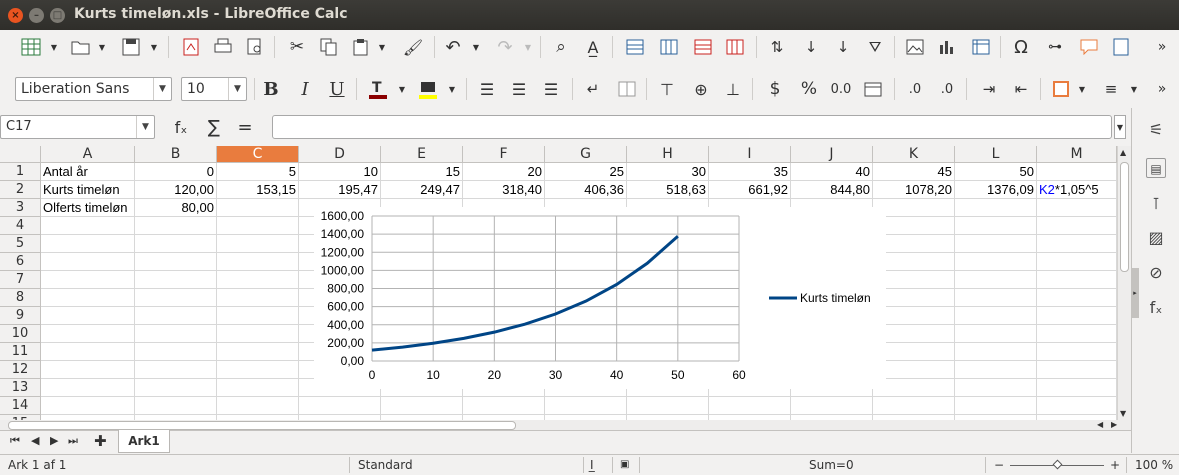 The width and height of the screenshot is (1179, 475). What do you see at coordinates (1077, 226) in the screenshot?
I see `cell-m4` at bounding box center [1077, 226].